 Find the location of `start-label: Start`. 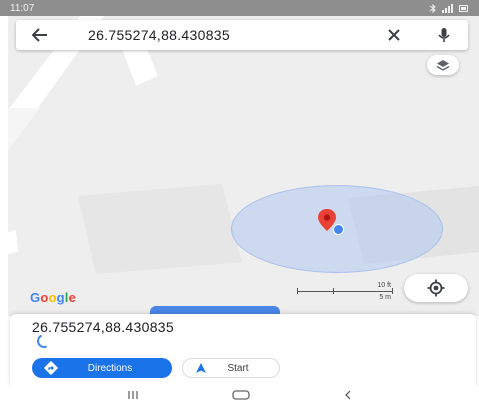

start-label: Start is located at coordinates (238, 368).